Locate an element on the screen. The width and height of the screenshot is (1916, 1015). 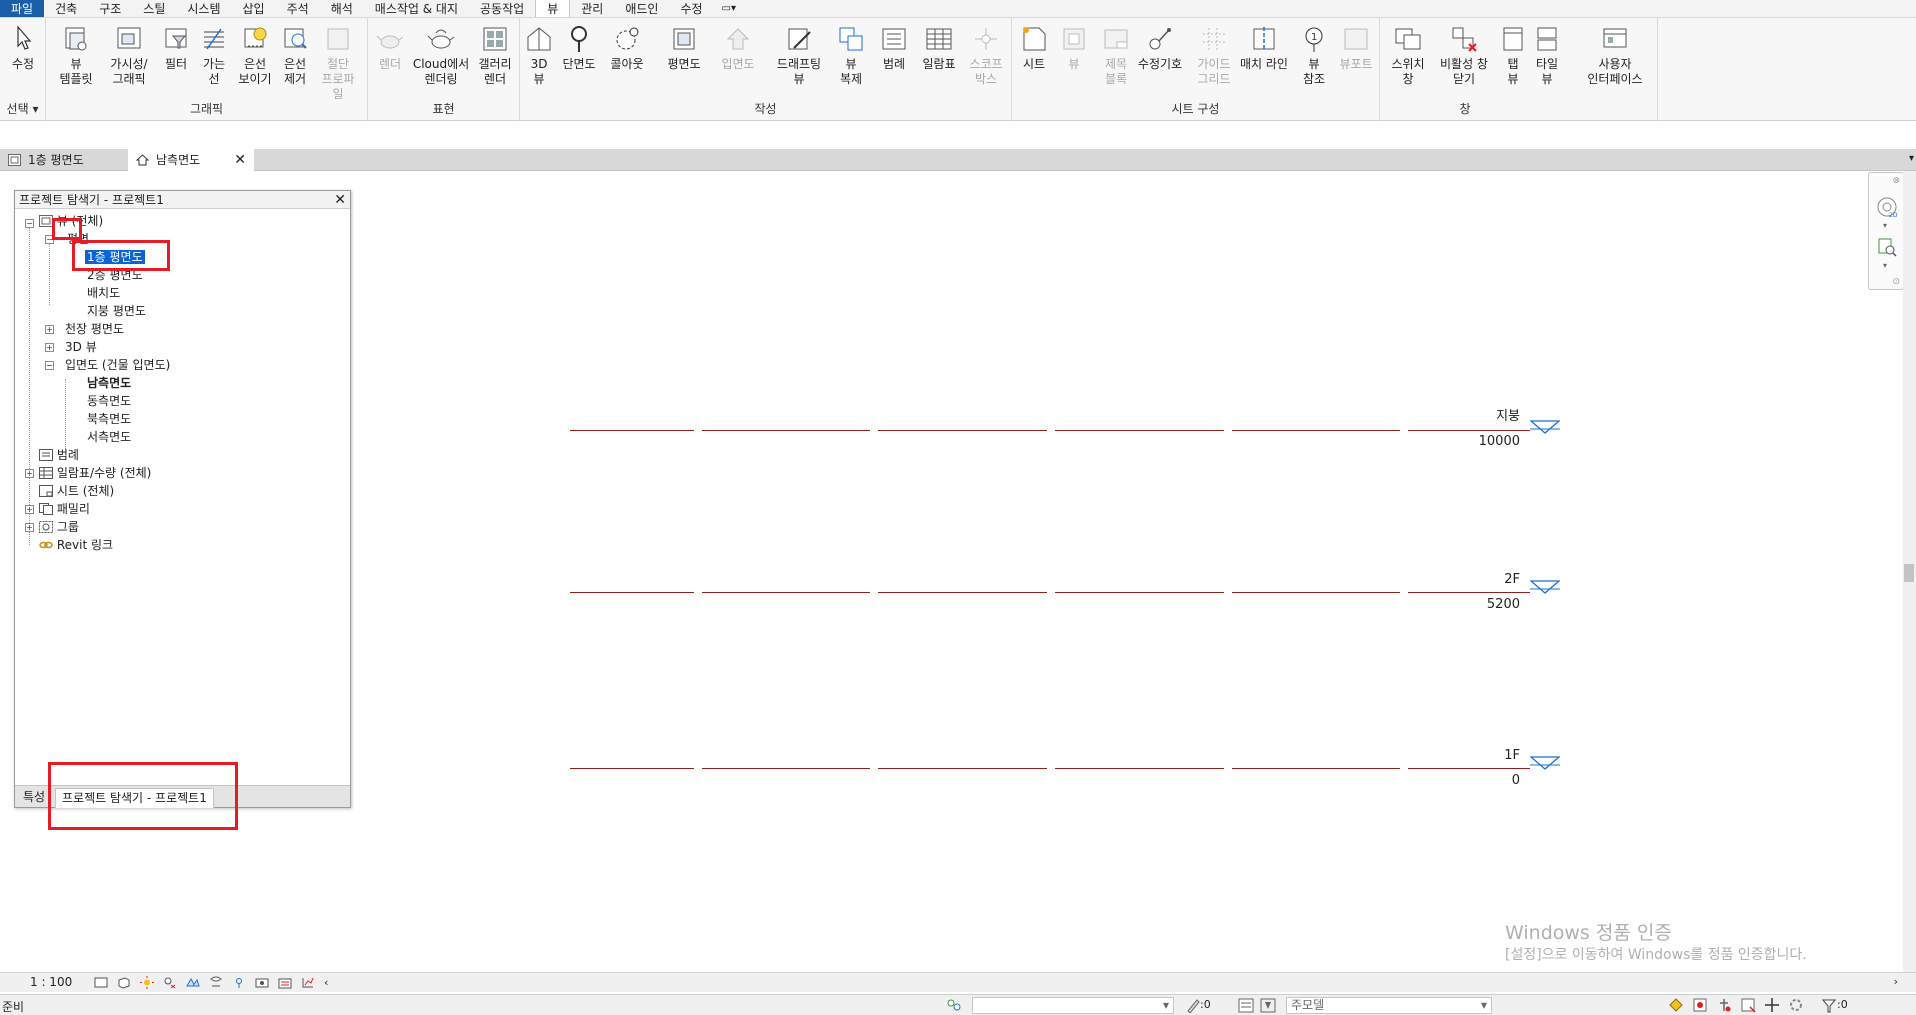
view-tab-floor-plan-1: 1층 평면도 is located at coordinates (63, 160).